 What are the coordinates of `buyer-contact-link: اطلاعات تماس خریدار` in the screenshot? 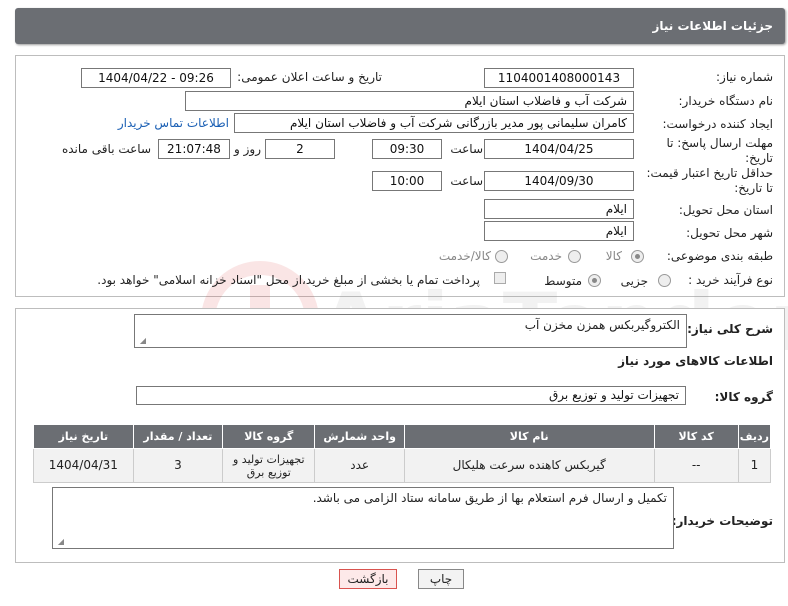 It's located at (173, 123).